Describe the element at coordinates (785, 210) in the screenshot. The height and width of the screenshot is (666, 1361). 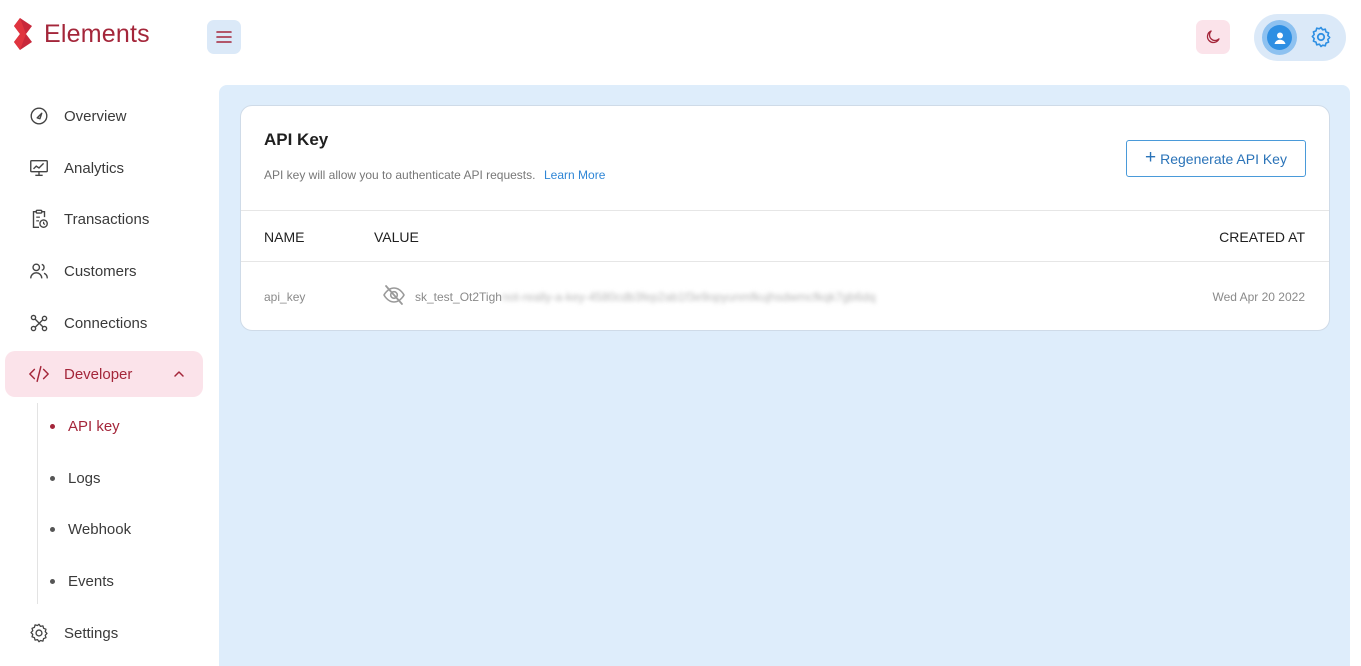
I see `header-divider` at that location.